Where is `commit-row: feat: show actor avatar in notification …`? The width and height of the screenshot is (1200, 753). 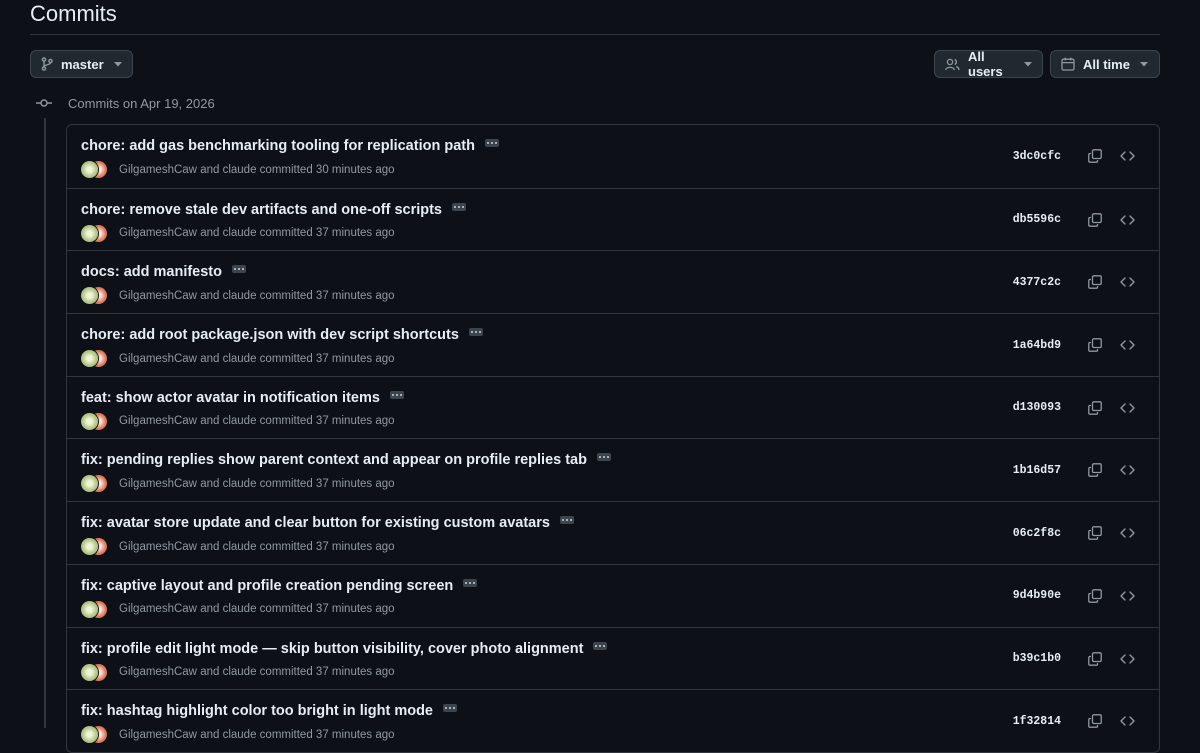 commit-row: feat: show actor avatar in notification … is located at coordinates (613, 407).